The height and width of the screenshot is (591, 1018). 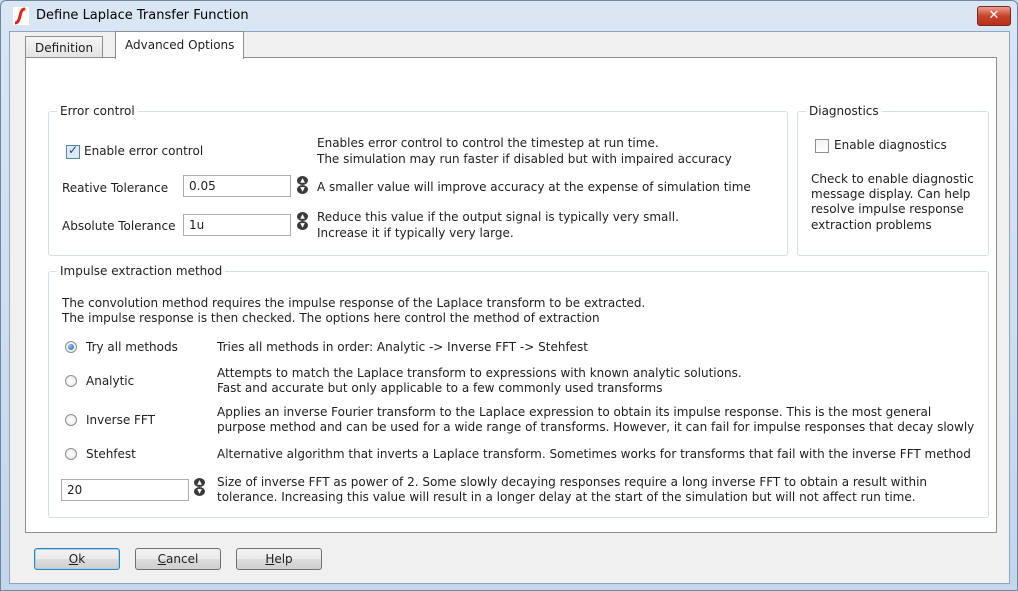 What do you see at coordinates (143, 151) in the screenshot?
I see `enable-error-control-label: Enable error control` at bounding box center [143, 151].